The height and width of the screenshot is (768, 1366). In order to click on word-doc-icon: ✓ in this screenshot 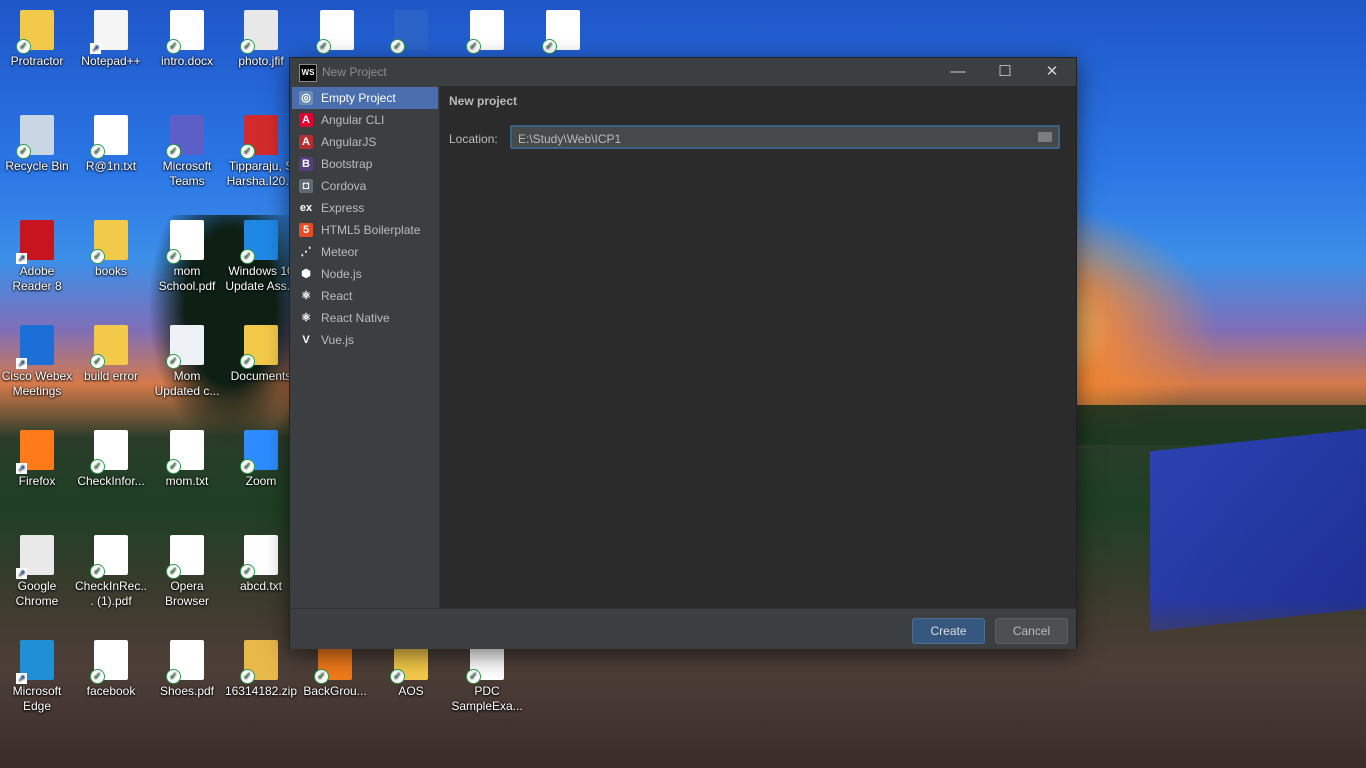, I will do `click(187, 31)`.